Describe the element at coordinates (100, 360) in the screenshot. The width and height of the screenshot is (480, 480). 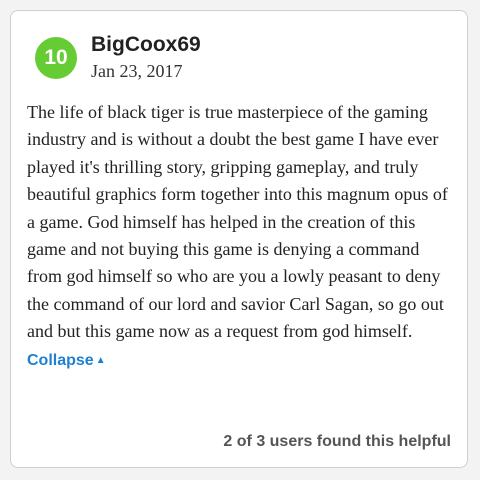
I see `caret-up-icon: ▲` at that location.